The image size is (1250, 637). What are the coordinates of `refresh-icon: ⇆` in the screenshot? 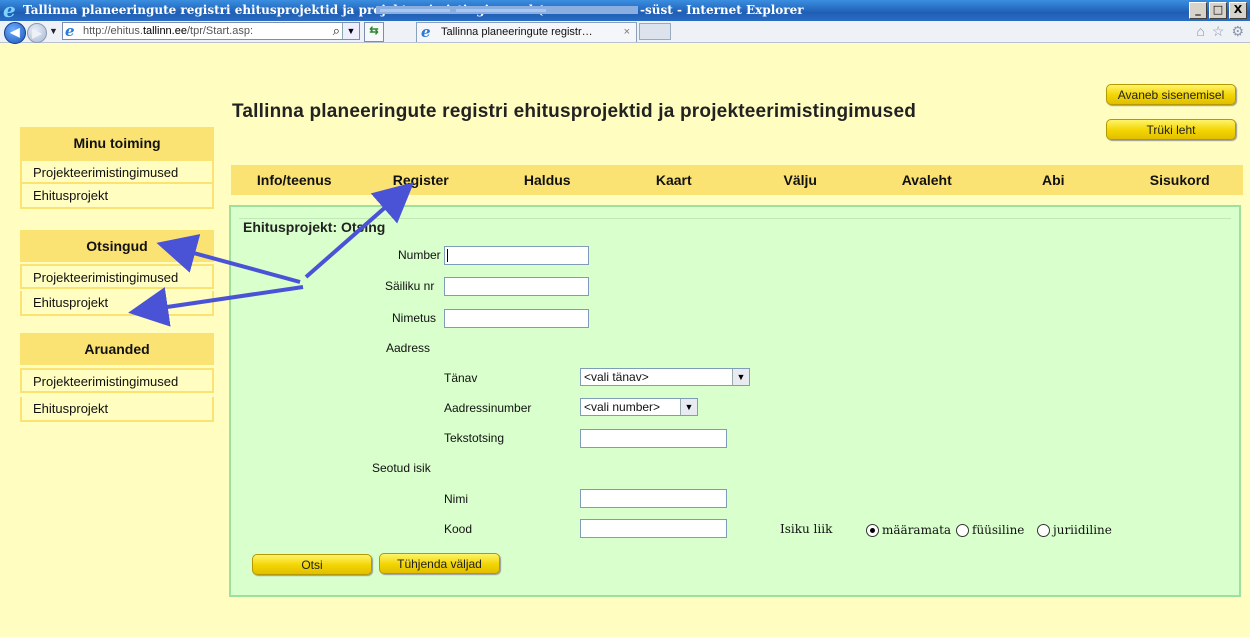 It's located at (374, 32).